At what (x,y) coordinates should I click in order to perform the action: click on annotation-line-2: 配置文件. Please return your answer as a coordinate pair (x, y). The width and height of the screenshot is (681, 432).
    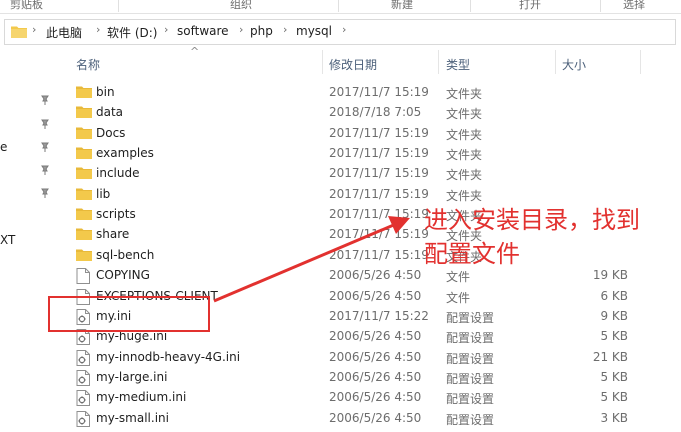
    Looking at the image, I should click on (472, 254).